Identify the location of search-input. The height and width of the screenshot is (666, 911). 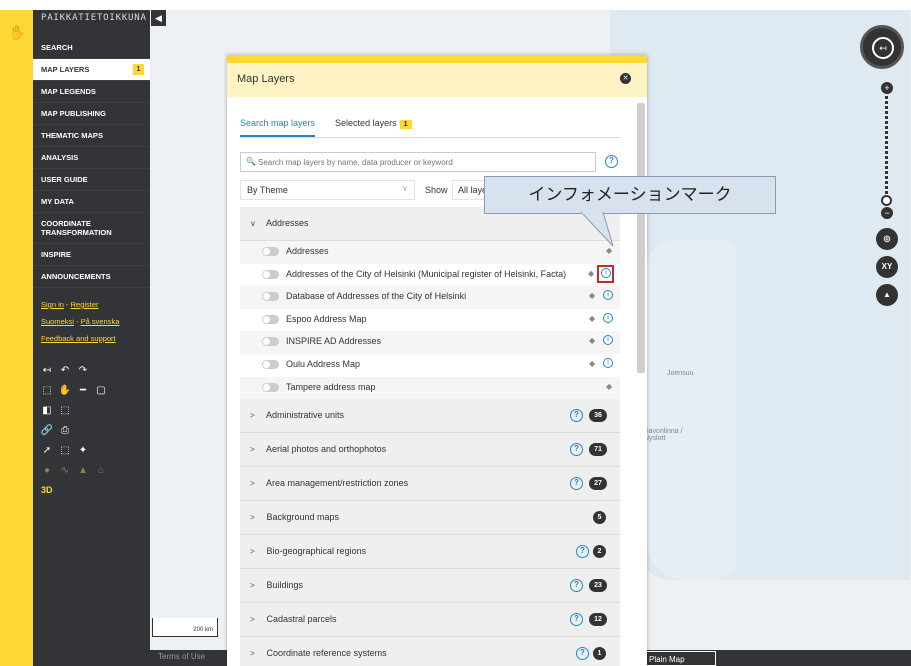
(421, 162).